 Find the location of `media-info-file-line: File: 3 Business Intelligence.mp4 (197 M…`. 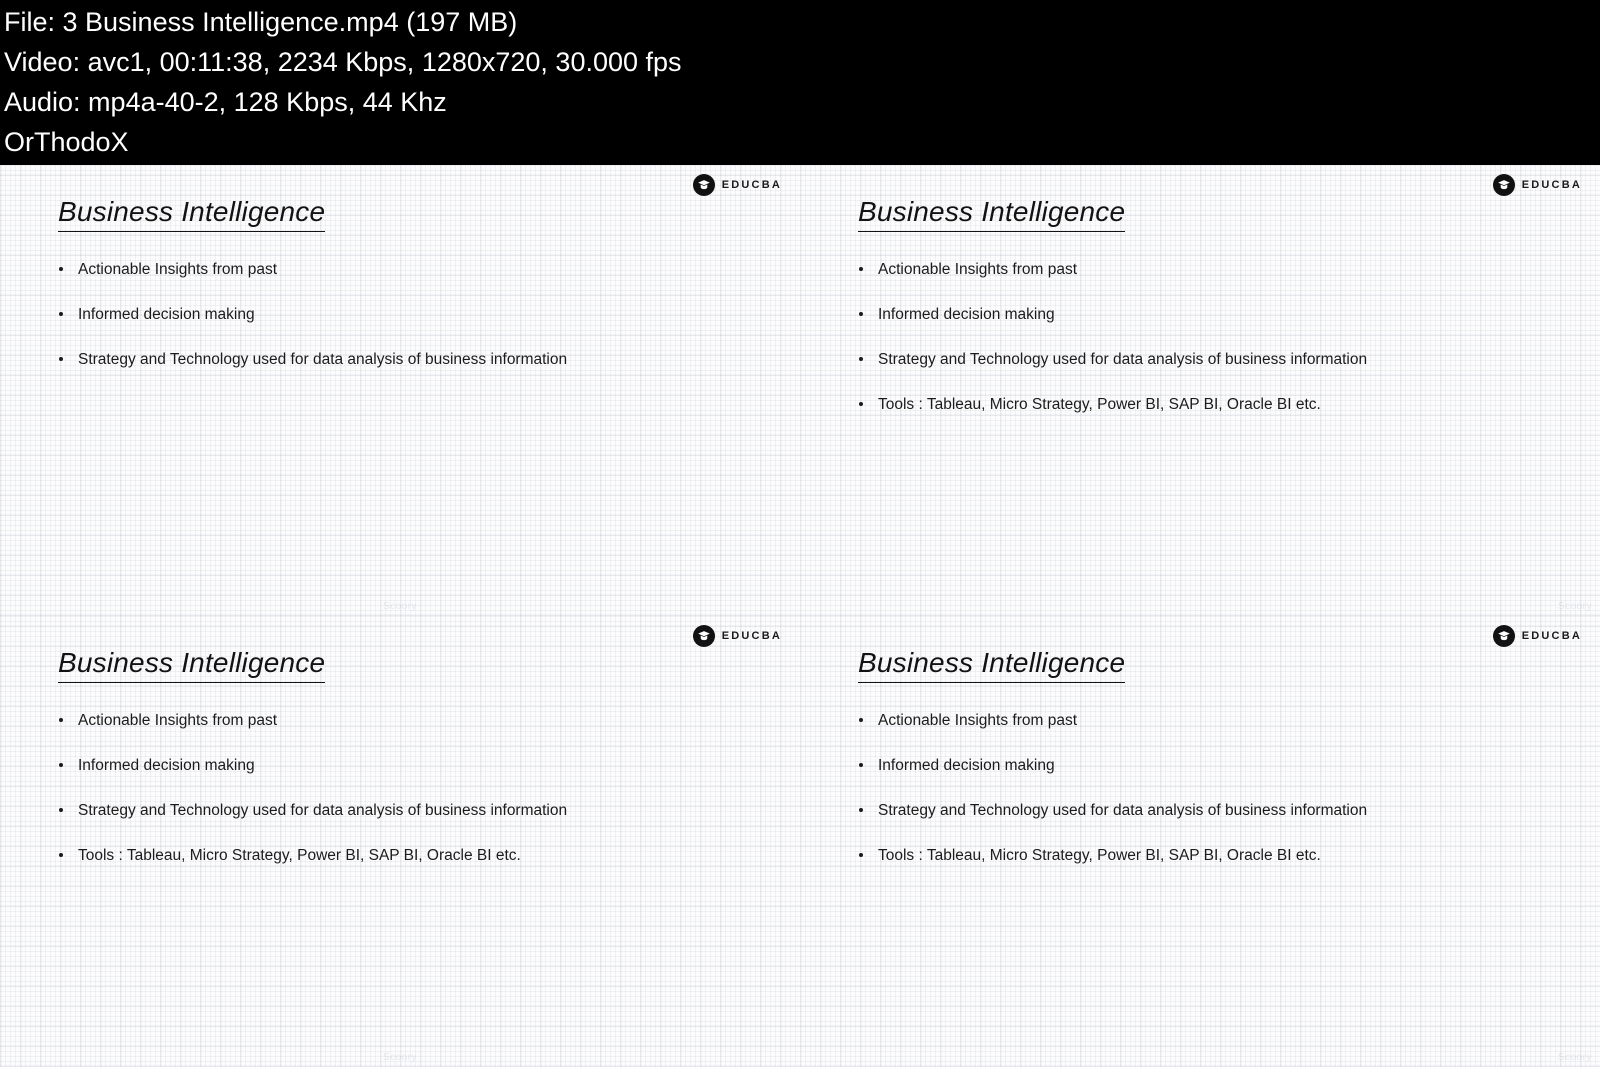

media-info-file-line: File: 3 Business Intelligence.mp4 (197 M… is located at coordinates (261, 22).